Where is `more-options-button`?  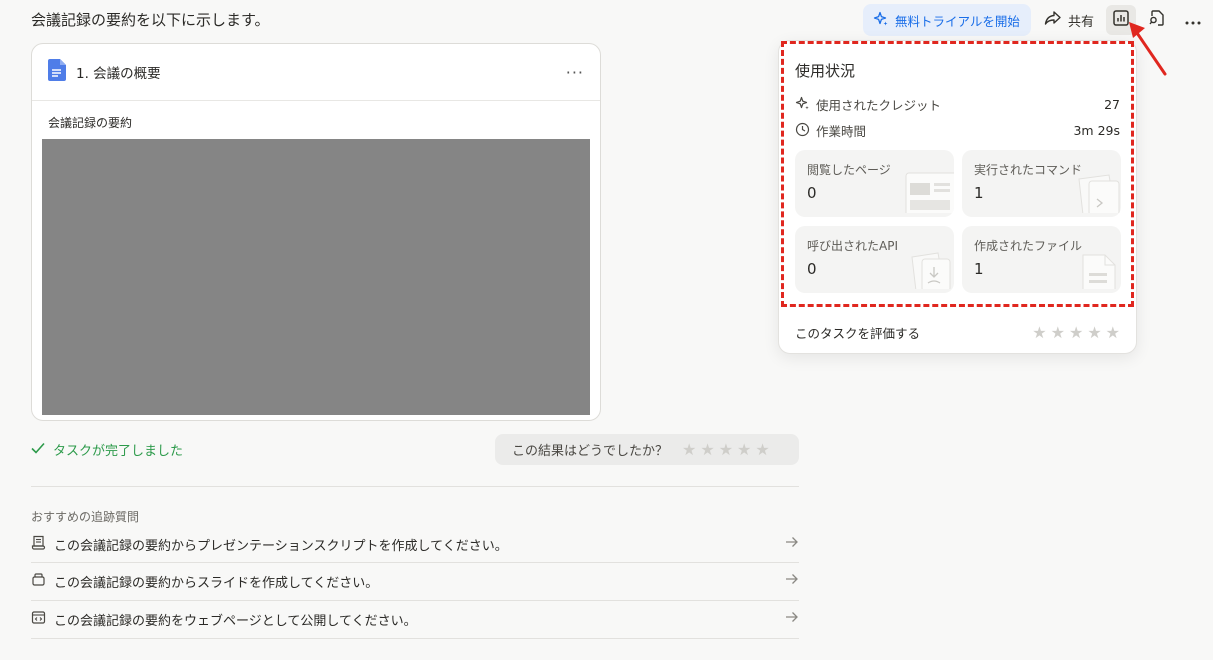
more-options-button is located at coordinates (1193, 20).